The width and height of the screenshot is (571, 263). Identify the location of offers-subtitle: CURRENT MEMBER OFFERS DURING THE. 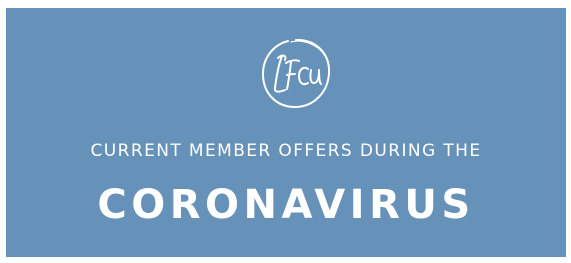
(286, 151).